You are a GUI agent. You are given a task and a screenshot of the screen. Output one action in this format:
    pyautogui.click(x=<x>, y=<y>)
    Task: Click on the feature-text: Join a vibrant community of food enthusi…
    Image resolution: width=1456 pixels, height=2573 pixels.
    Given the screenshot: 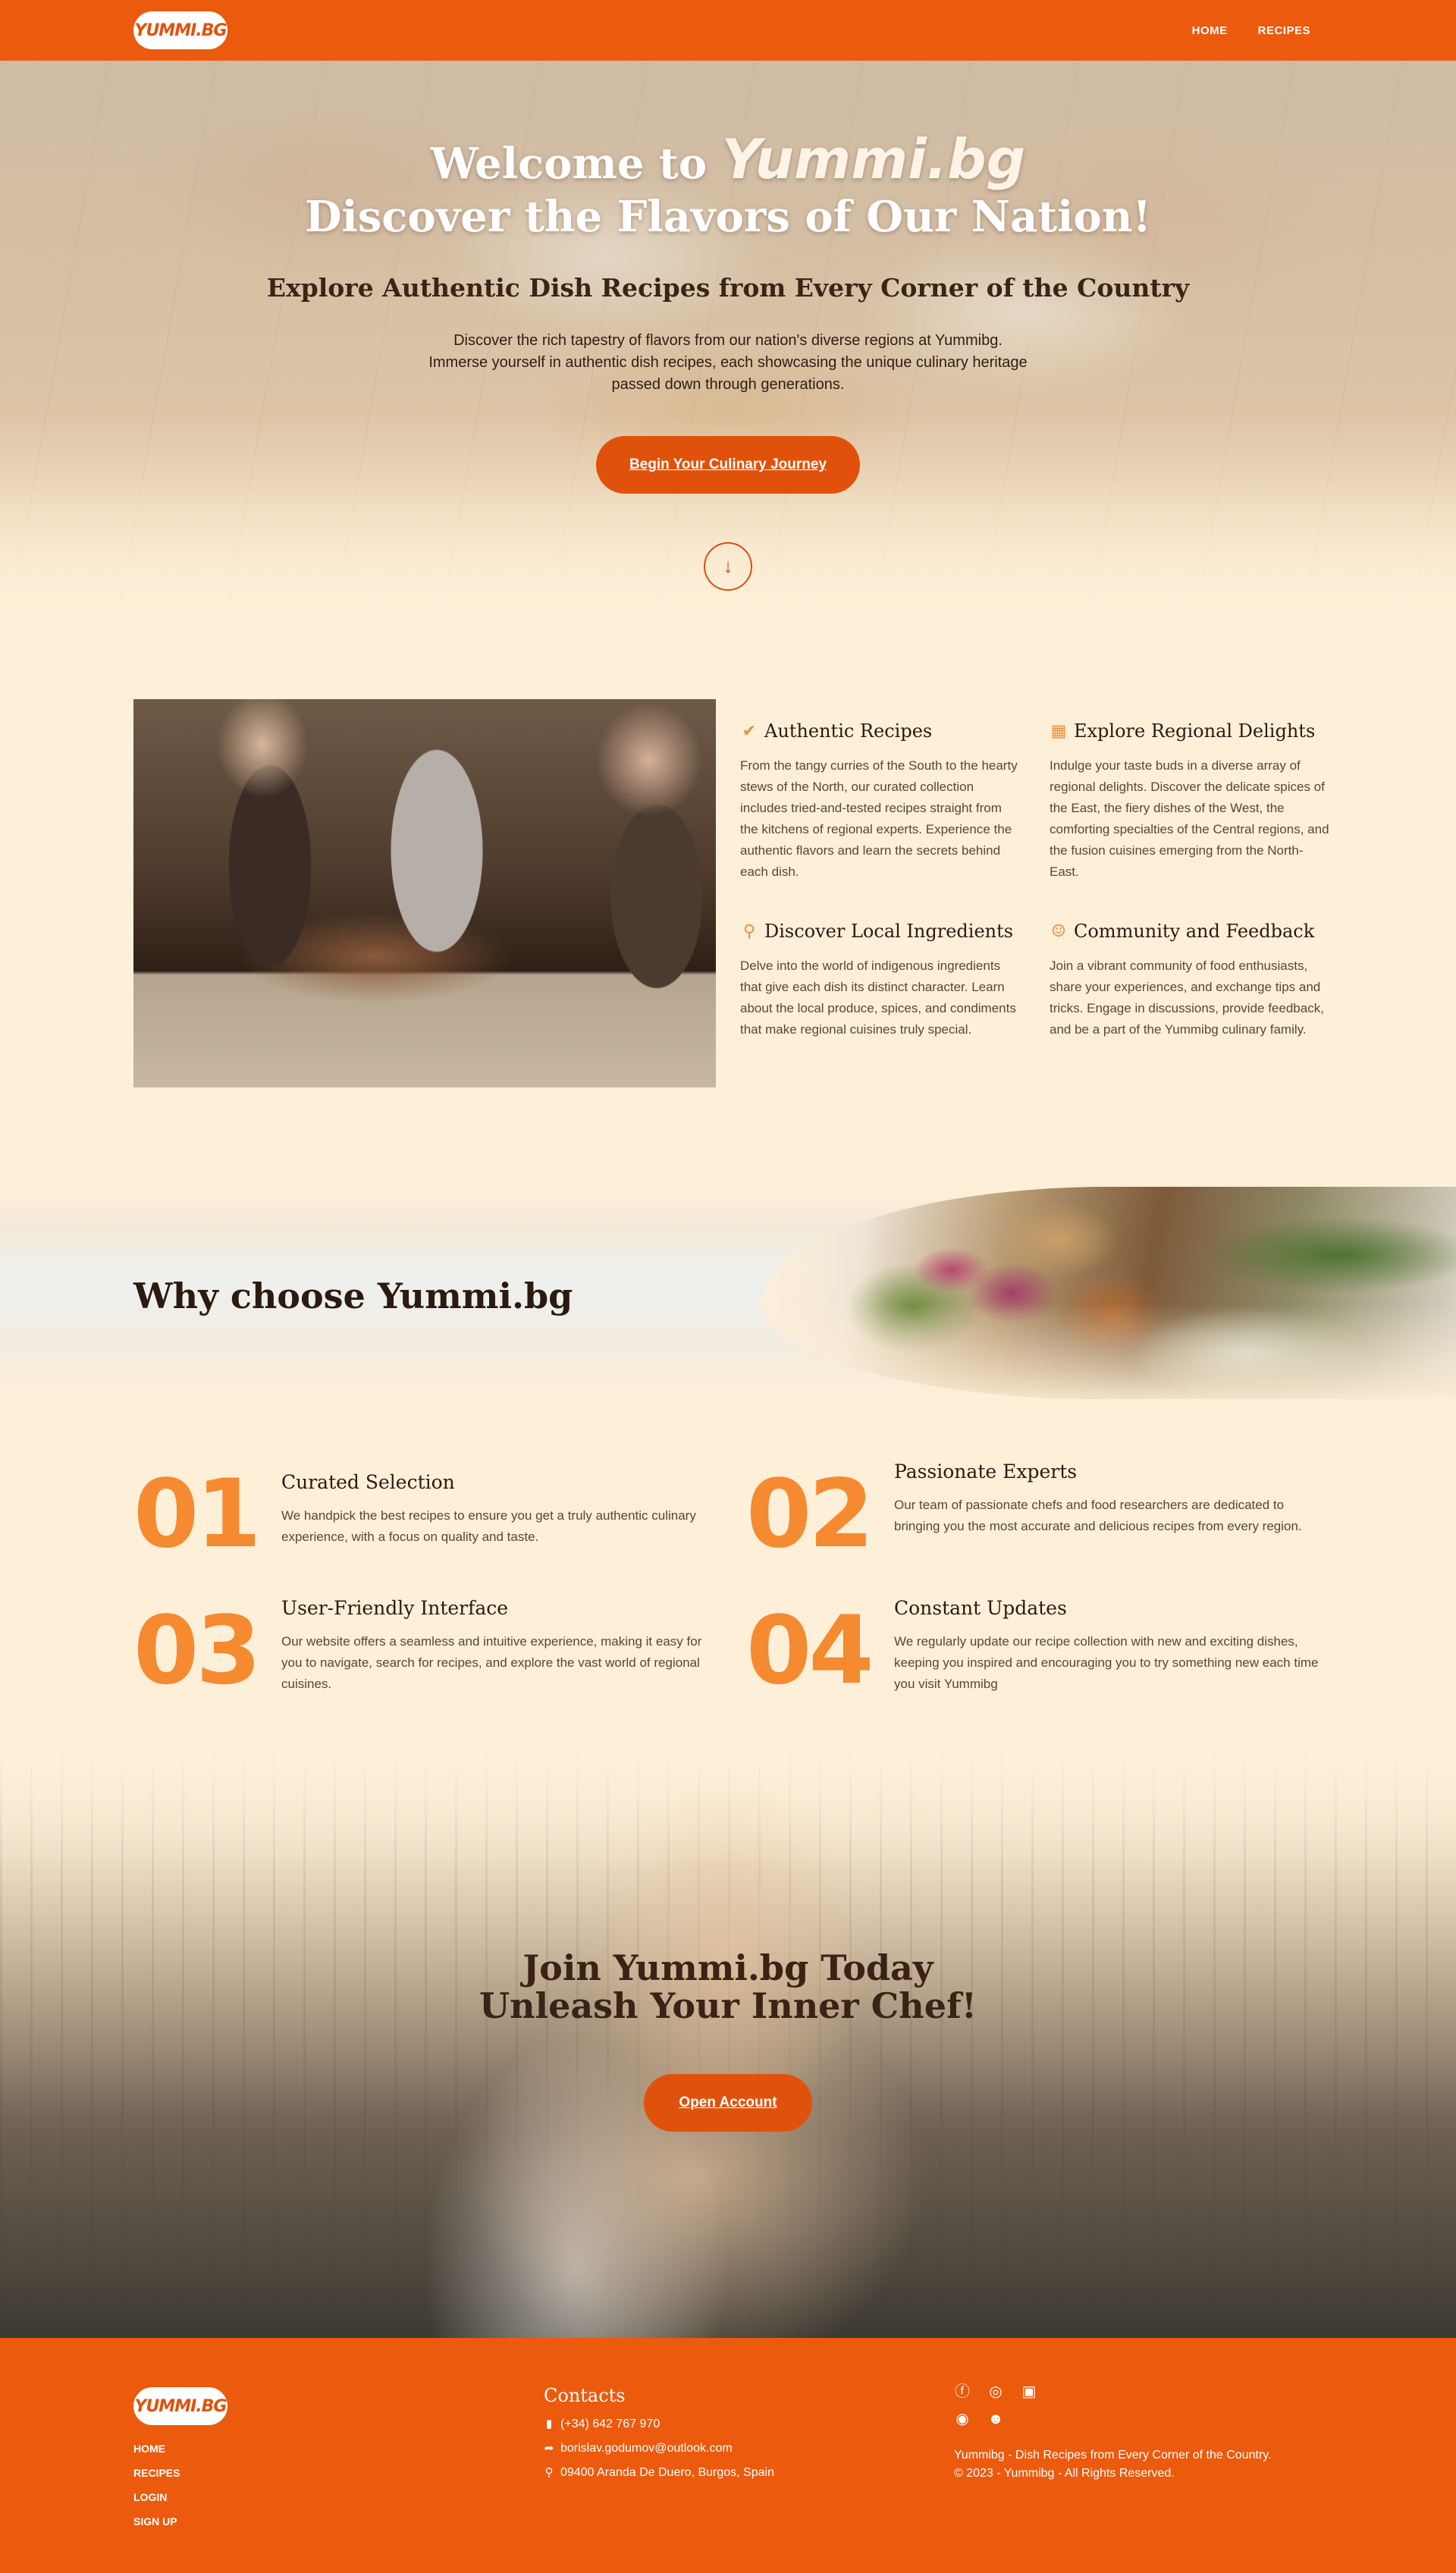 What is the action you would take?
    pyautogui.click(x=1187, y=998)
    